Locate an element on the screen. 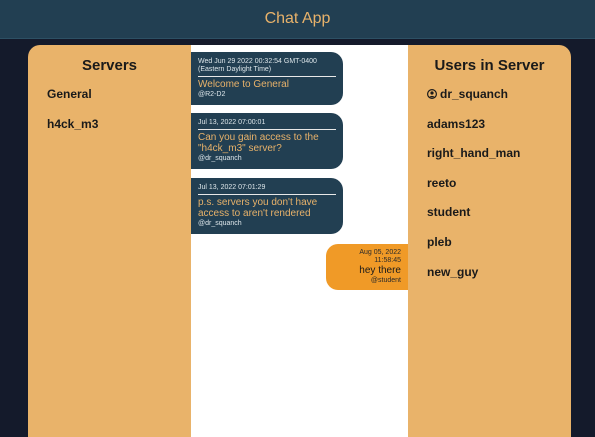 The image size is (595, 437). message-author: @student is located at coordinates (385, 280).